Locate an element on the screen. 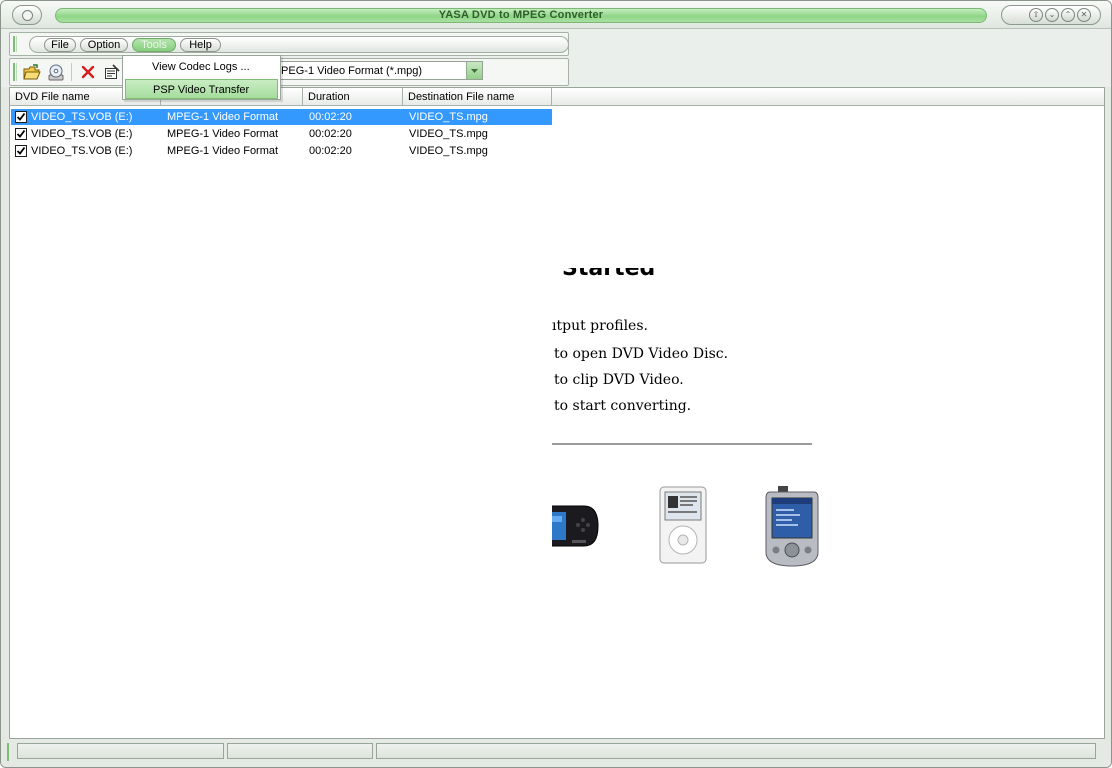 The width and height of the screenshot is (1112, 768). window-controls: ⇧ ⌄ ⌃ ✕ is located at coordinates (1051, 15).